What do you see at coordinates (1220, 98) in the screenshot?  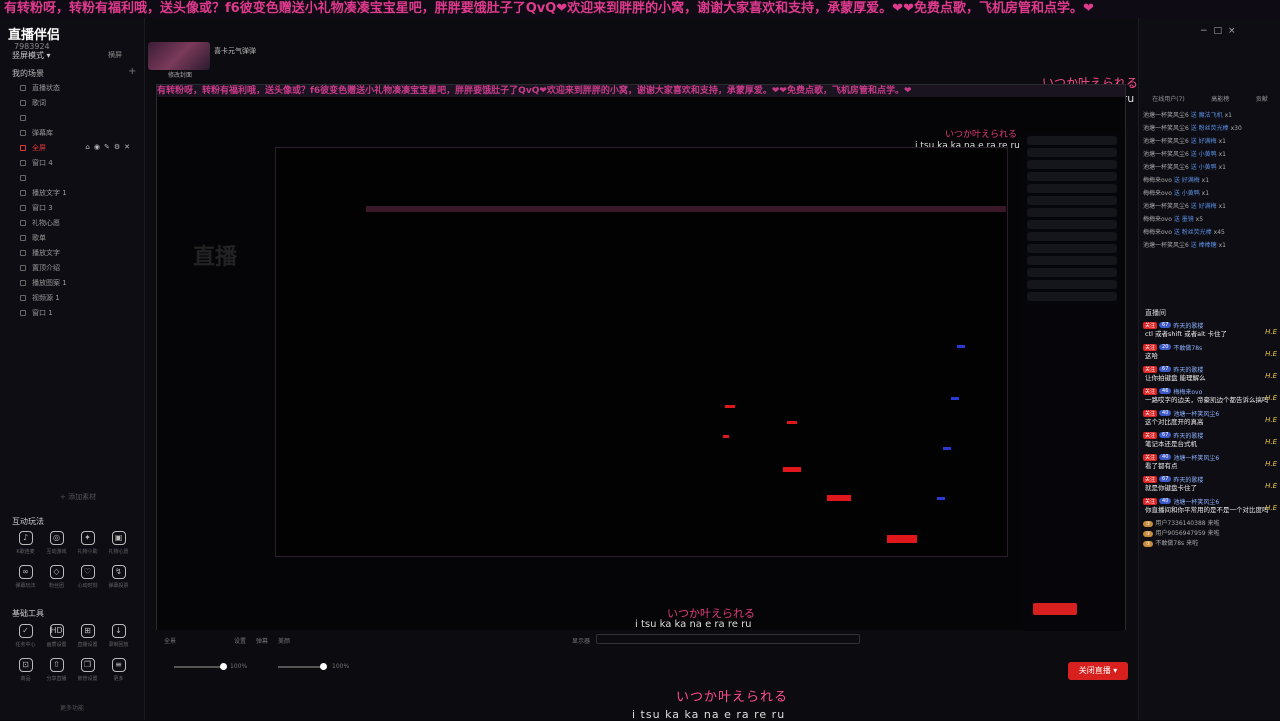 I see `right-tab: 高能榜` at bounding box center [1220, 98].